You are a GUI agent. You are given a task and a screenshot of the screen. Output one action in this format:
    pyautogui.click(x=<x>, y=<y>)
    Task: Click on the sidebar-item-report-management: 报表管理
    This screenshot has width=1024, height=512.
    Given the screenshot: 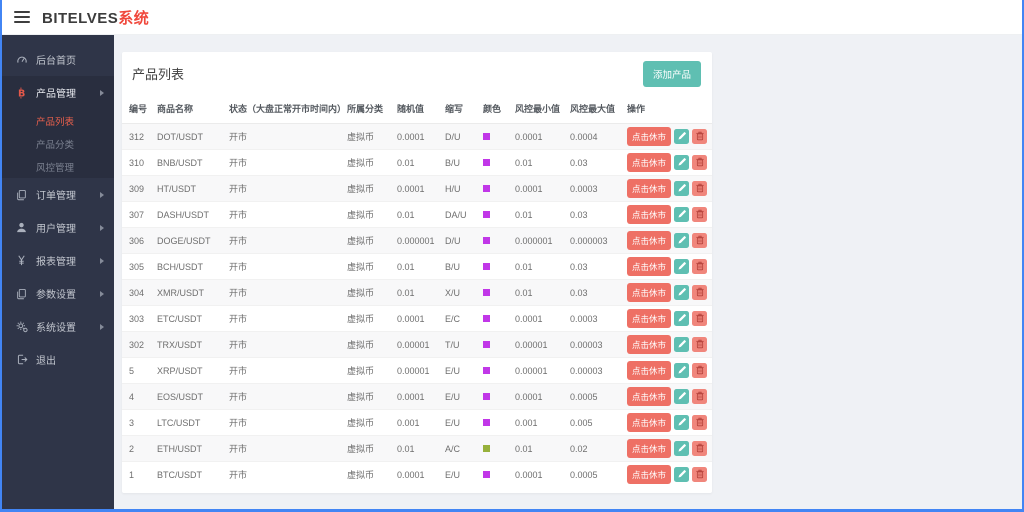 What is the action you would take?
    pyautogui.click(x=58, y=260)
    